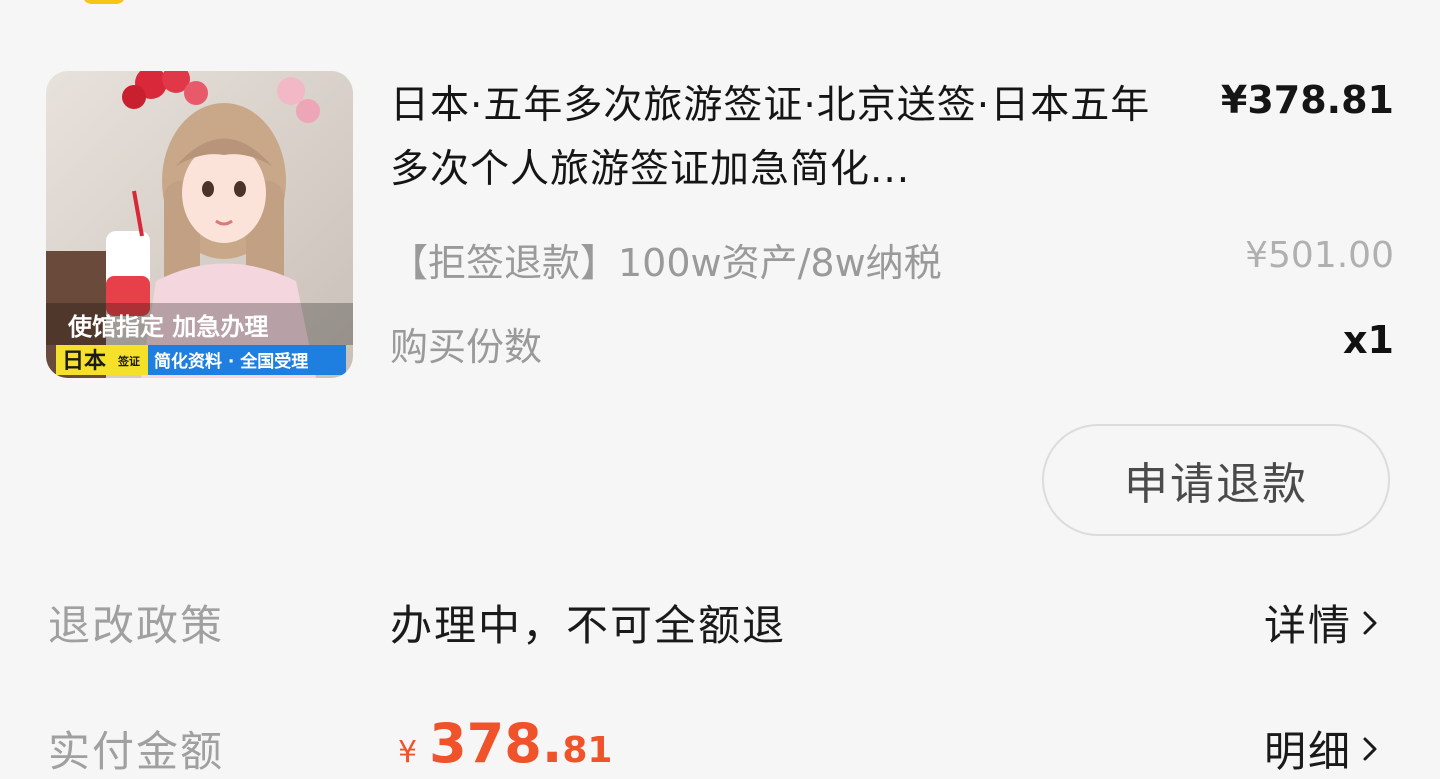 The height and width of the screenshot is (779, 1440). Describe the element at coordinates (408, 752) in the screenshot. I see `currency-symbol: ¥` at that location.